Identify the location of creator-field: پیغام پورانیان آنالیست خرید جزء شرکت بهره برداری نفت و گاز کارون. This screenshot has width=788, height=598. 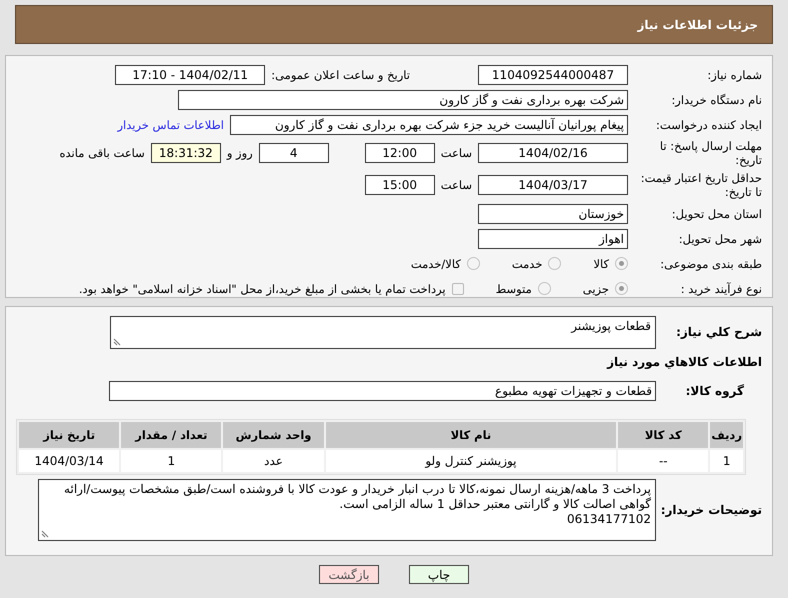
(429, 124).